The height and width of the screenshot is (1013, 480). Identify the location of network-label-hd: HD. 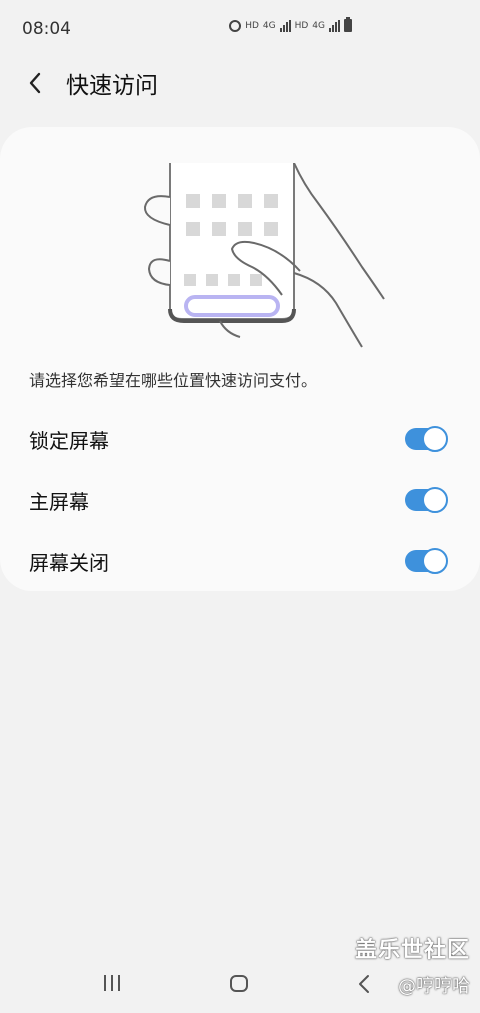
(252, 25).